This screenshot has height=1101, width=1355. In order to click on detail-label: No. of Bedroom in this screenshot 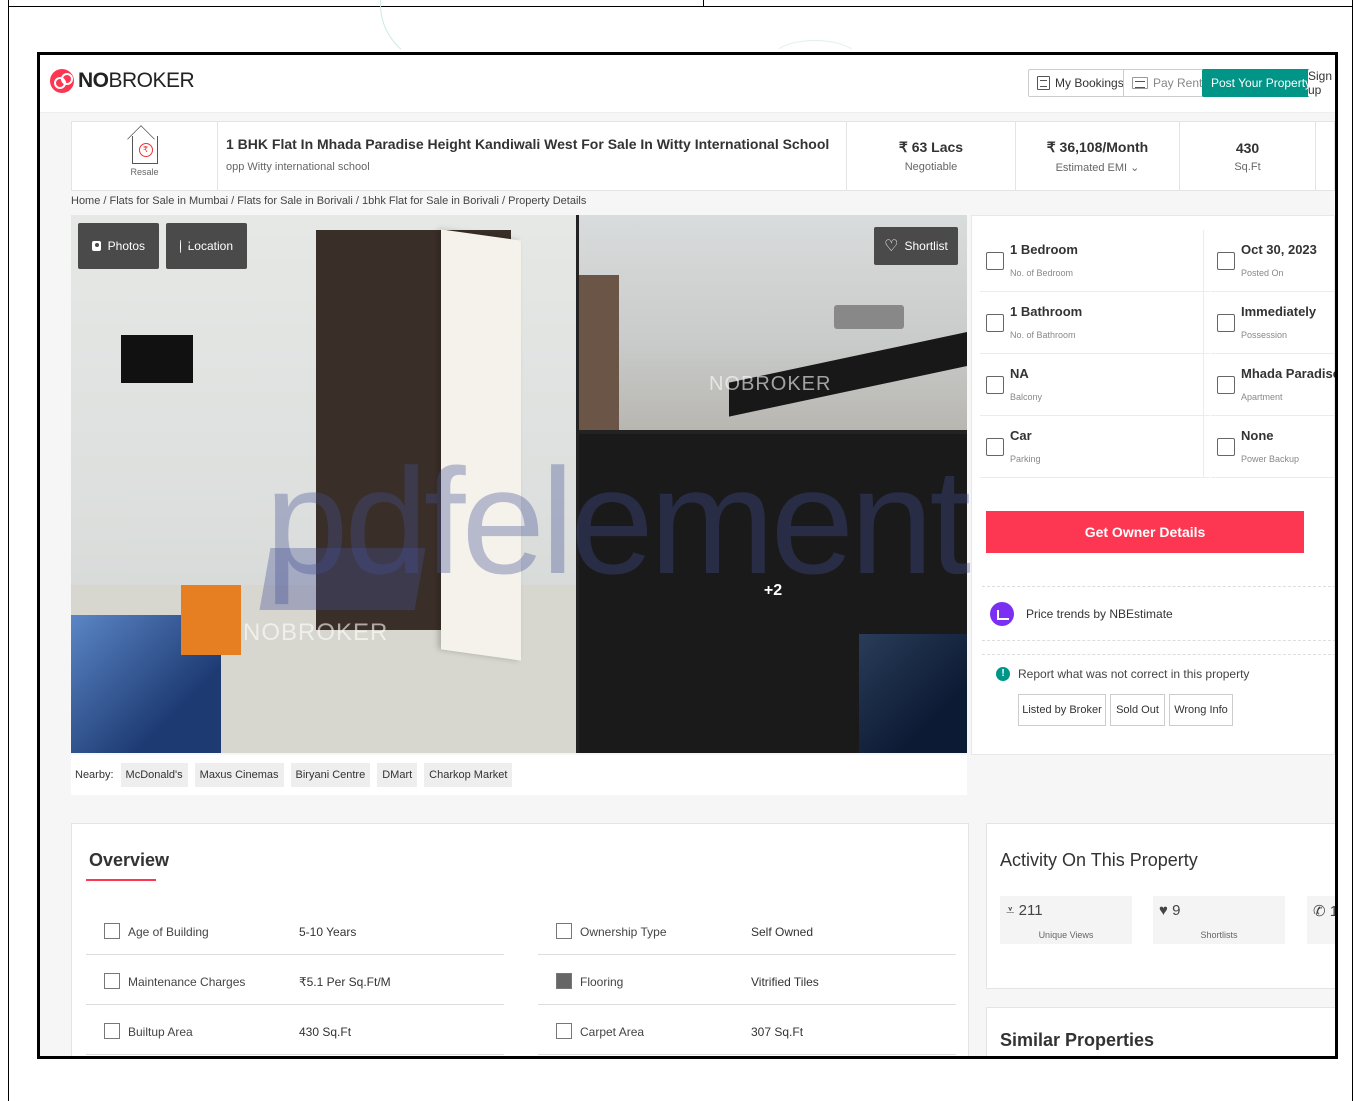, I will do `click(1042, 273)`.